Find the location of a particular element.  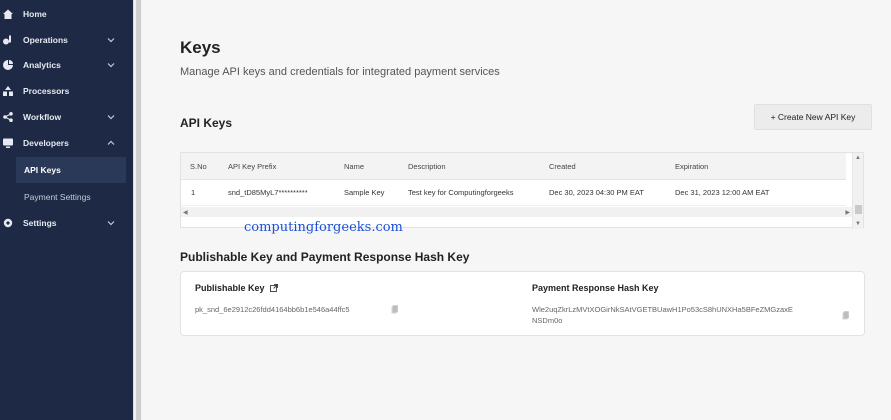

workflow-icon is located at coordinates (8, 117).